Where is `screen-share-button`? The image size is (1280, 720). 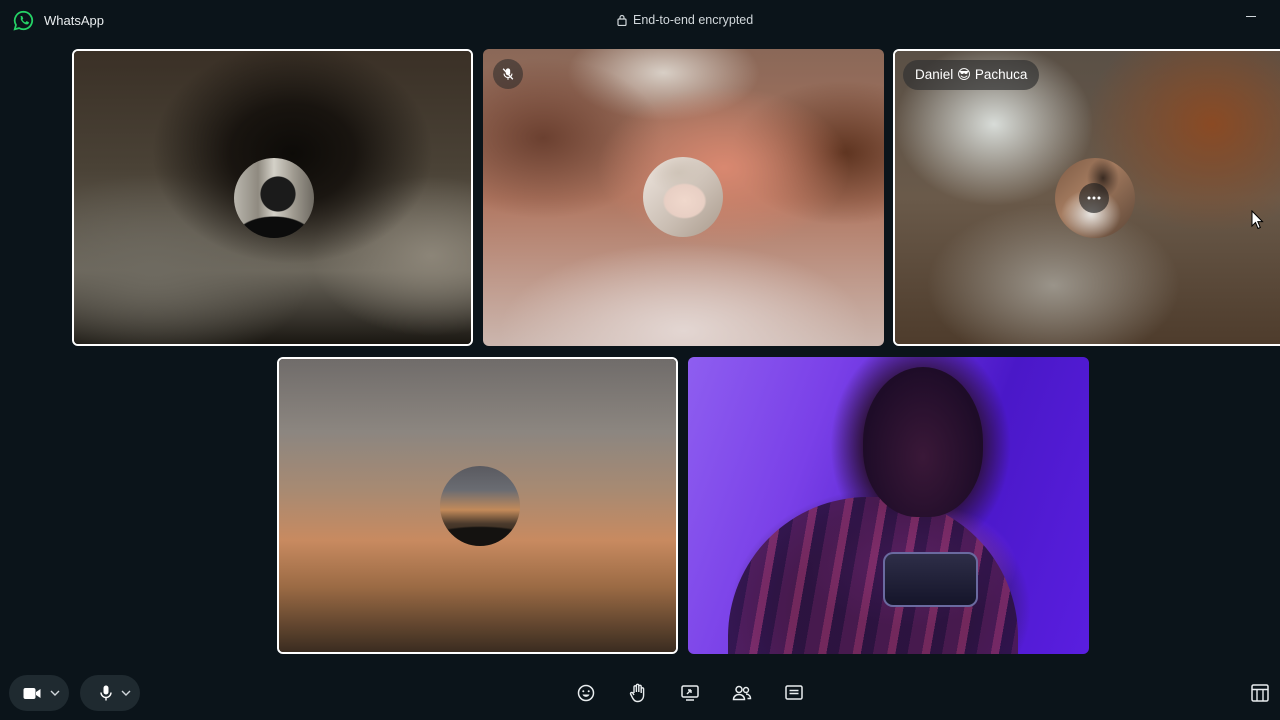 screen-share-button is located at coordinates (690, 693).